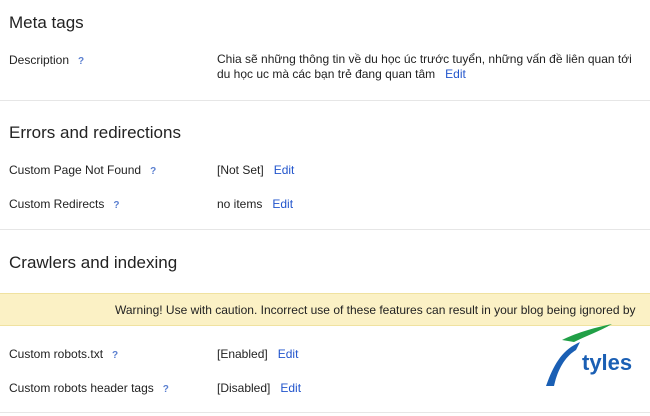 The height and width of the screenshot is (416, 650). What do you see at coordinates (240, 170) in the screenshot?
I see `not-found-status: [Not Set]` at bounding box center [240, 170].